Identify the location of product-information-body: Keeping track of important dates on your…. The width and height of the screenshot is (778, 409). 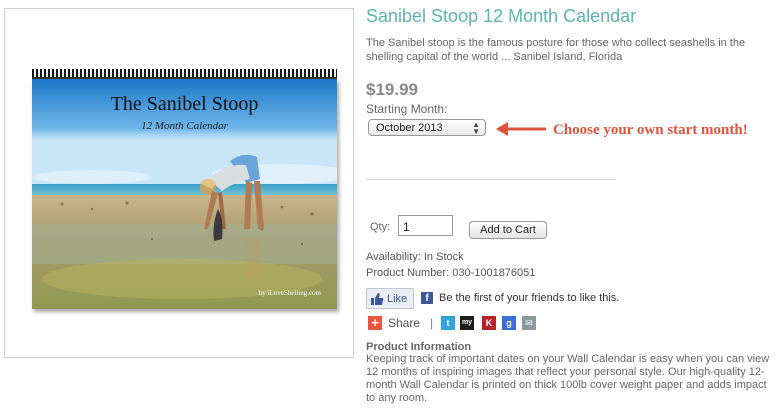
(568, 378).